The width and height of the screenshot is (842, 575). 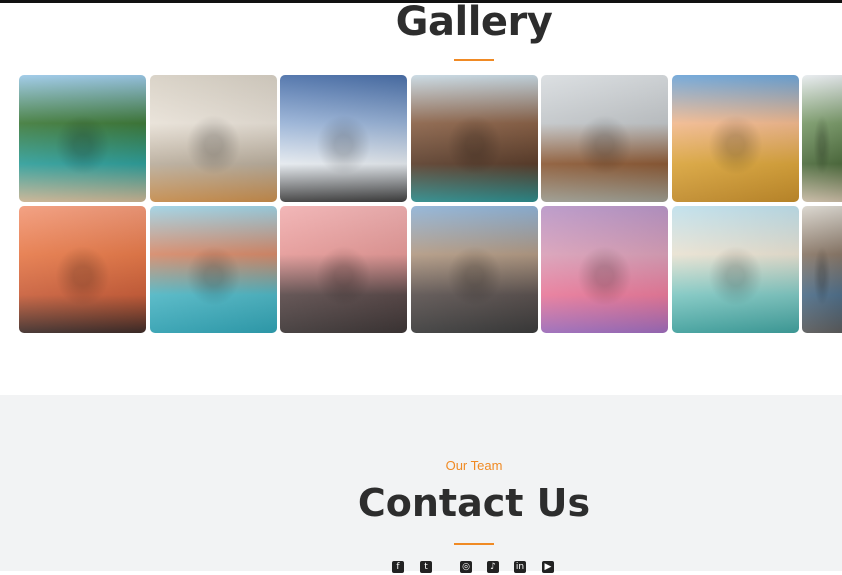 I want to click on sunset-beach-photo, so click(x=82, y=269).